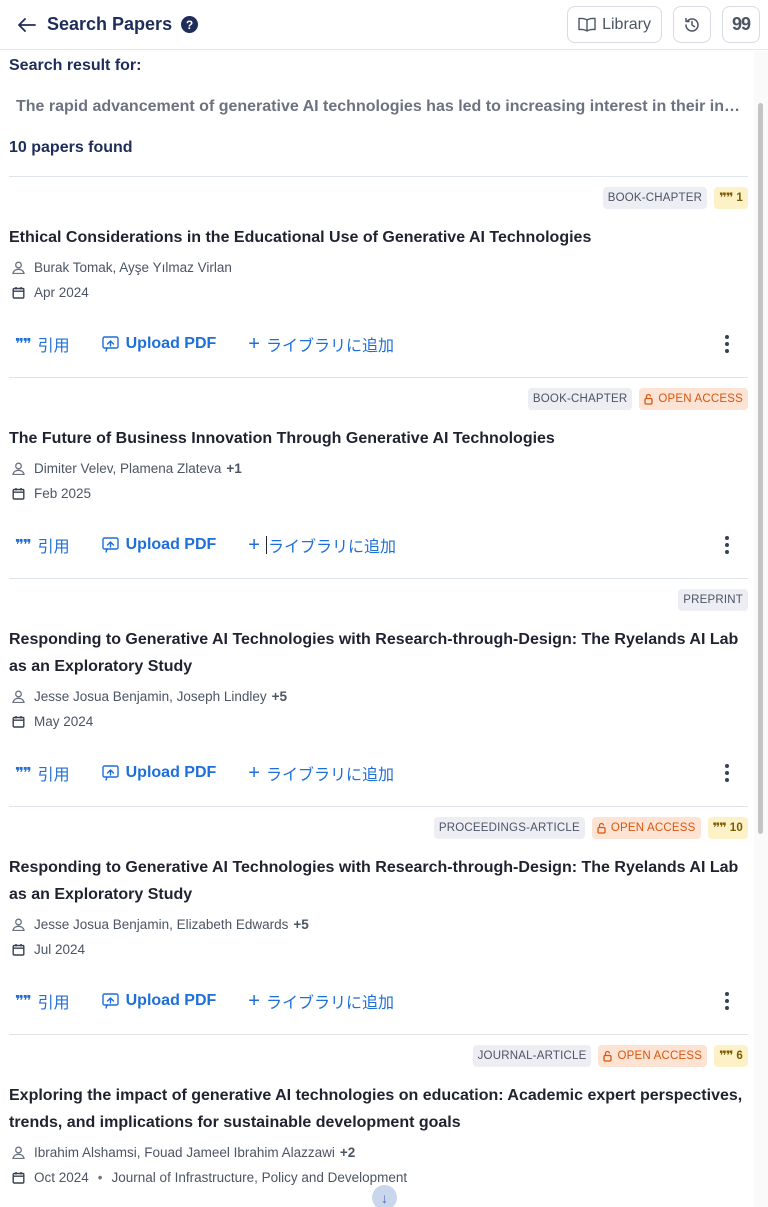  What do you see at coordinates (161, 924) in the screenshot?
I see `authors-text: Jesse Josua Benjamin, Elizabeth Edwards` at bounding box center [161, 924].